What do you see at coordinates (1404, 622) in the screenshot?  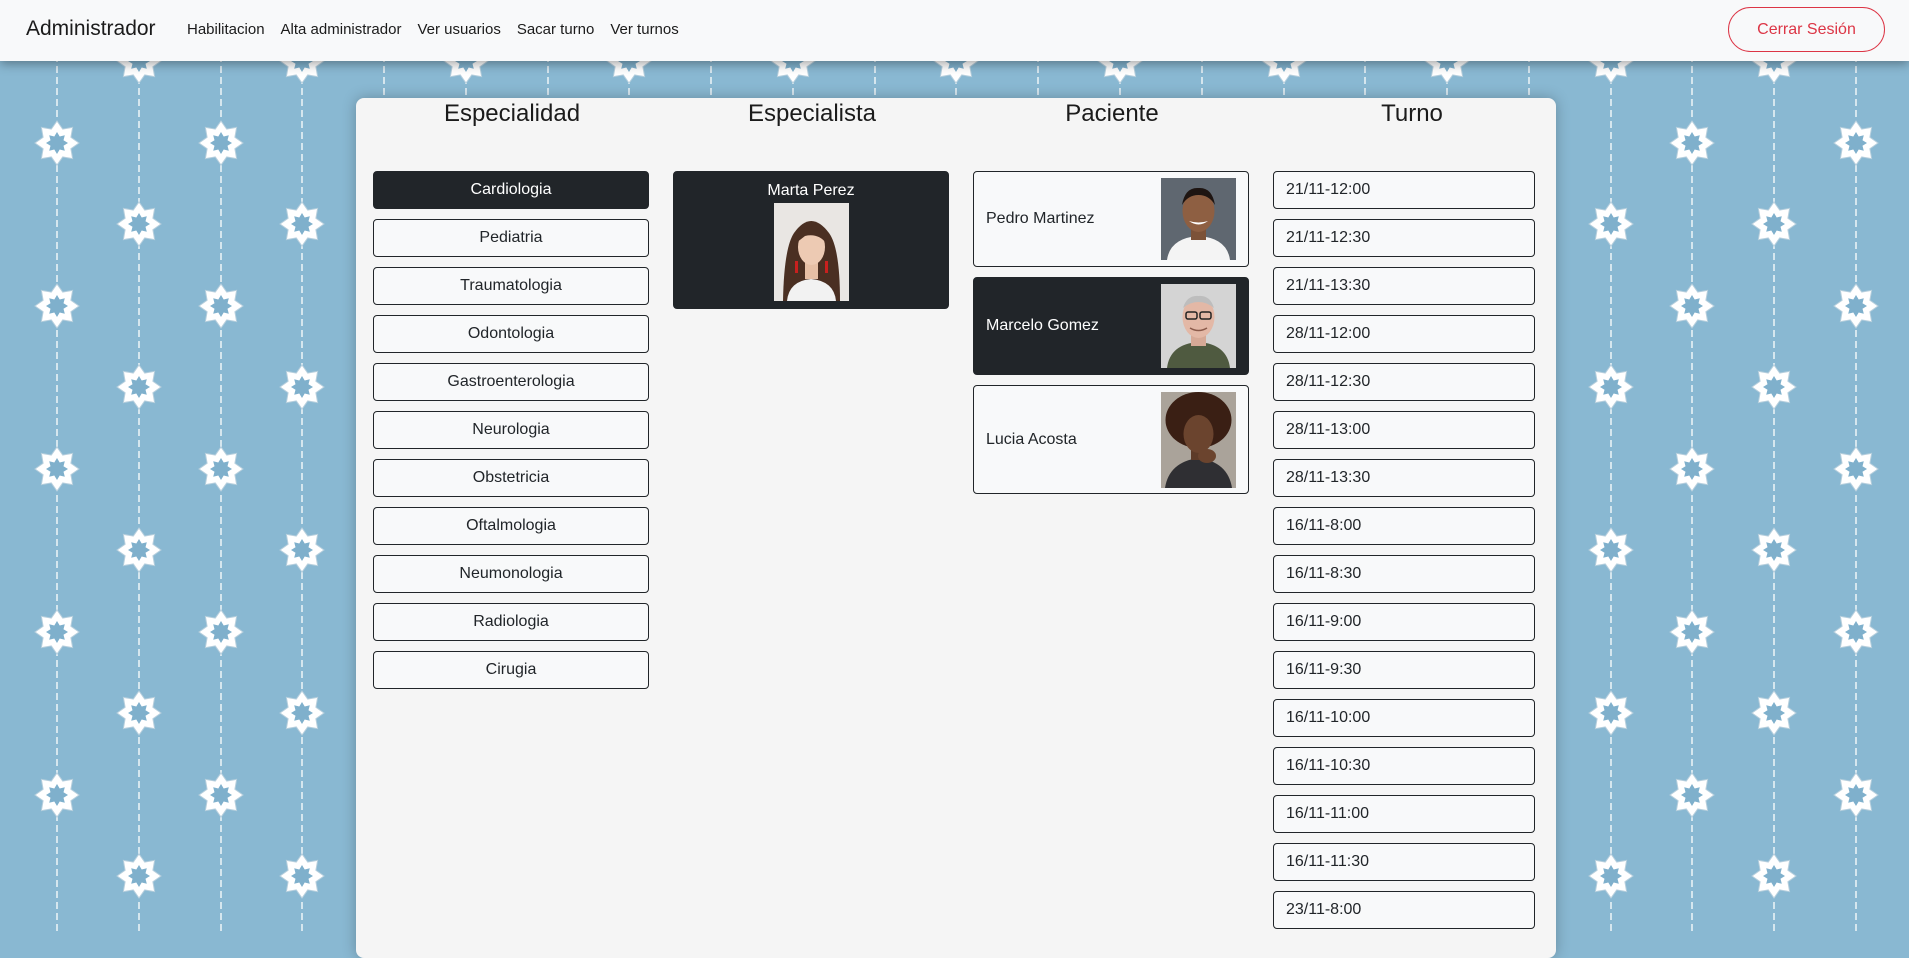 I see `turno-option: 16/11-9:00` at bounding box center [1404, 622].